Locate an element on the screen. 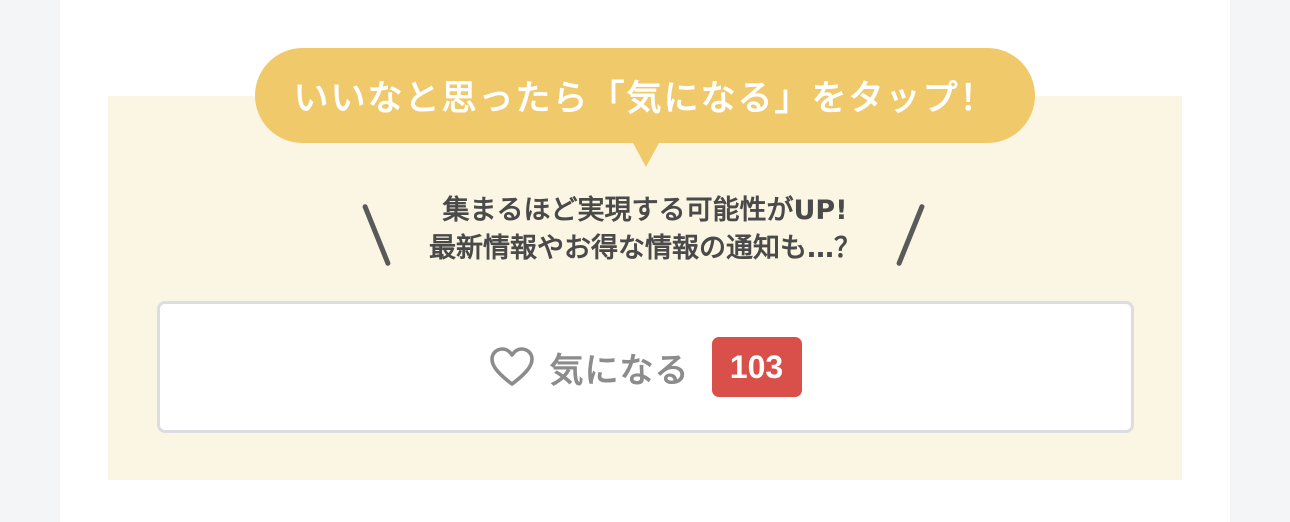  benefit-message: 集まるほど実現する可能性がUP! 最新情報やお得な情報の通知も…？ is located at coordinates (645, 230).